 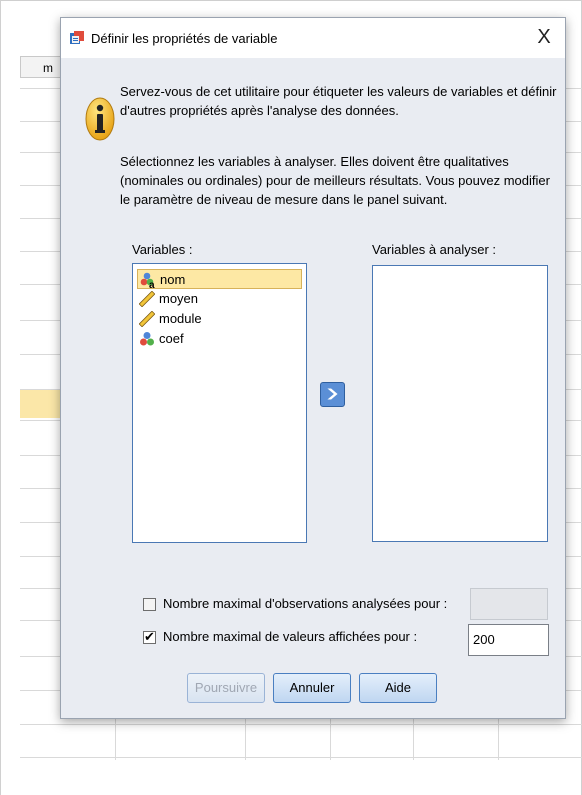 What do you see at coordinates (171, 338) in the screenshot?
I see `variable-name: coef` at bounding box center [171, 338].